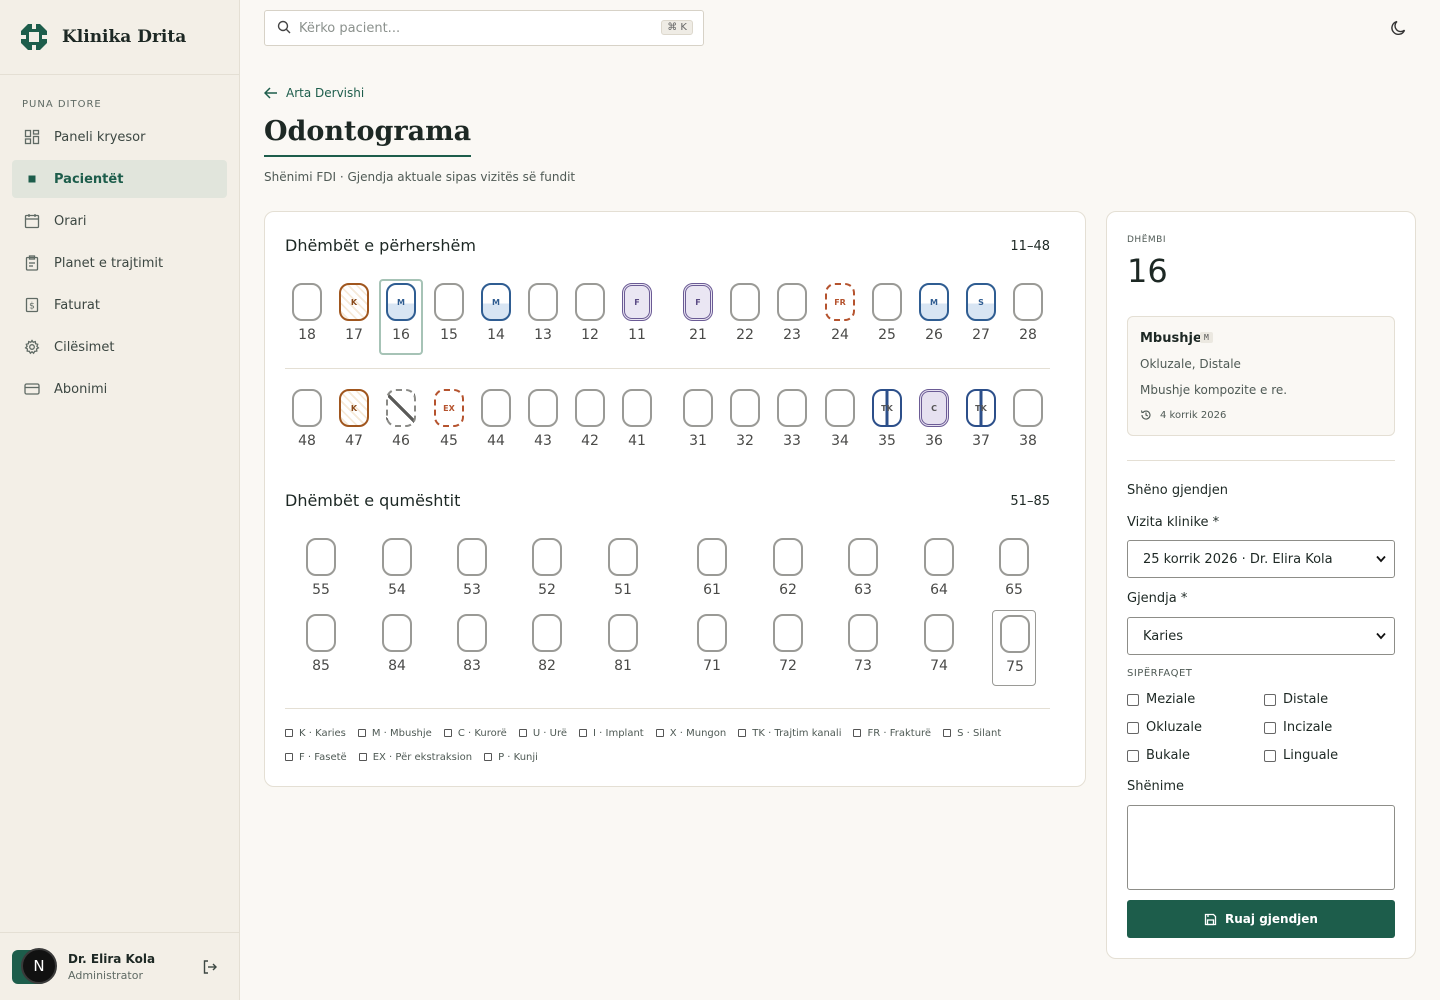 This screenshot has width=1440, height=1000. I want to click on tooth-28: 28, so click(1028, 317).